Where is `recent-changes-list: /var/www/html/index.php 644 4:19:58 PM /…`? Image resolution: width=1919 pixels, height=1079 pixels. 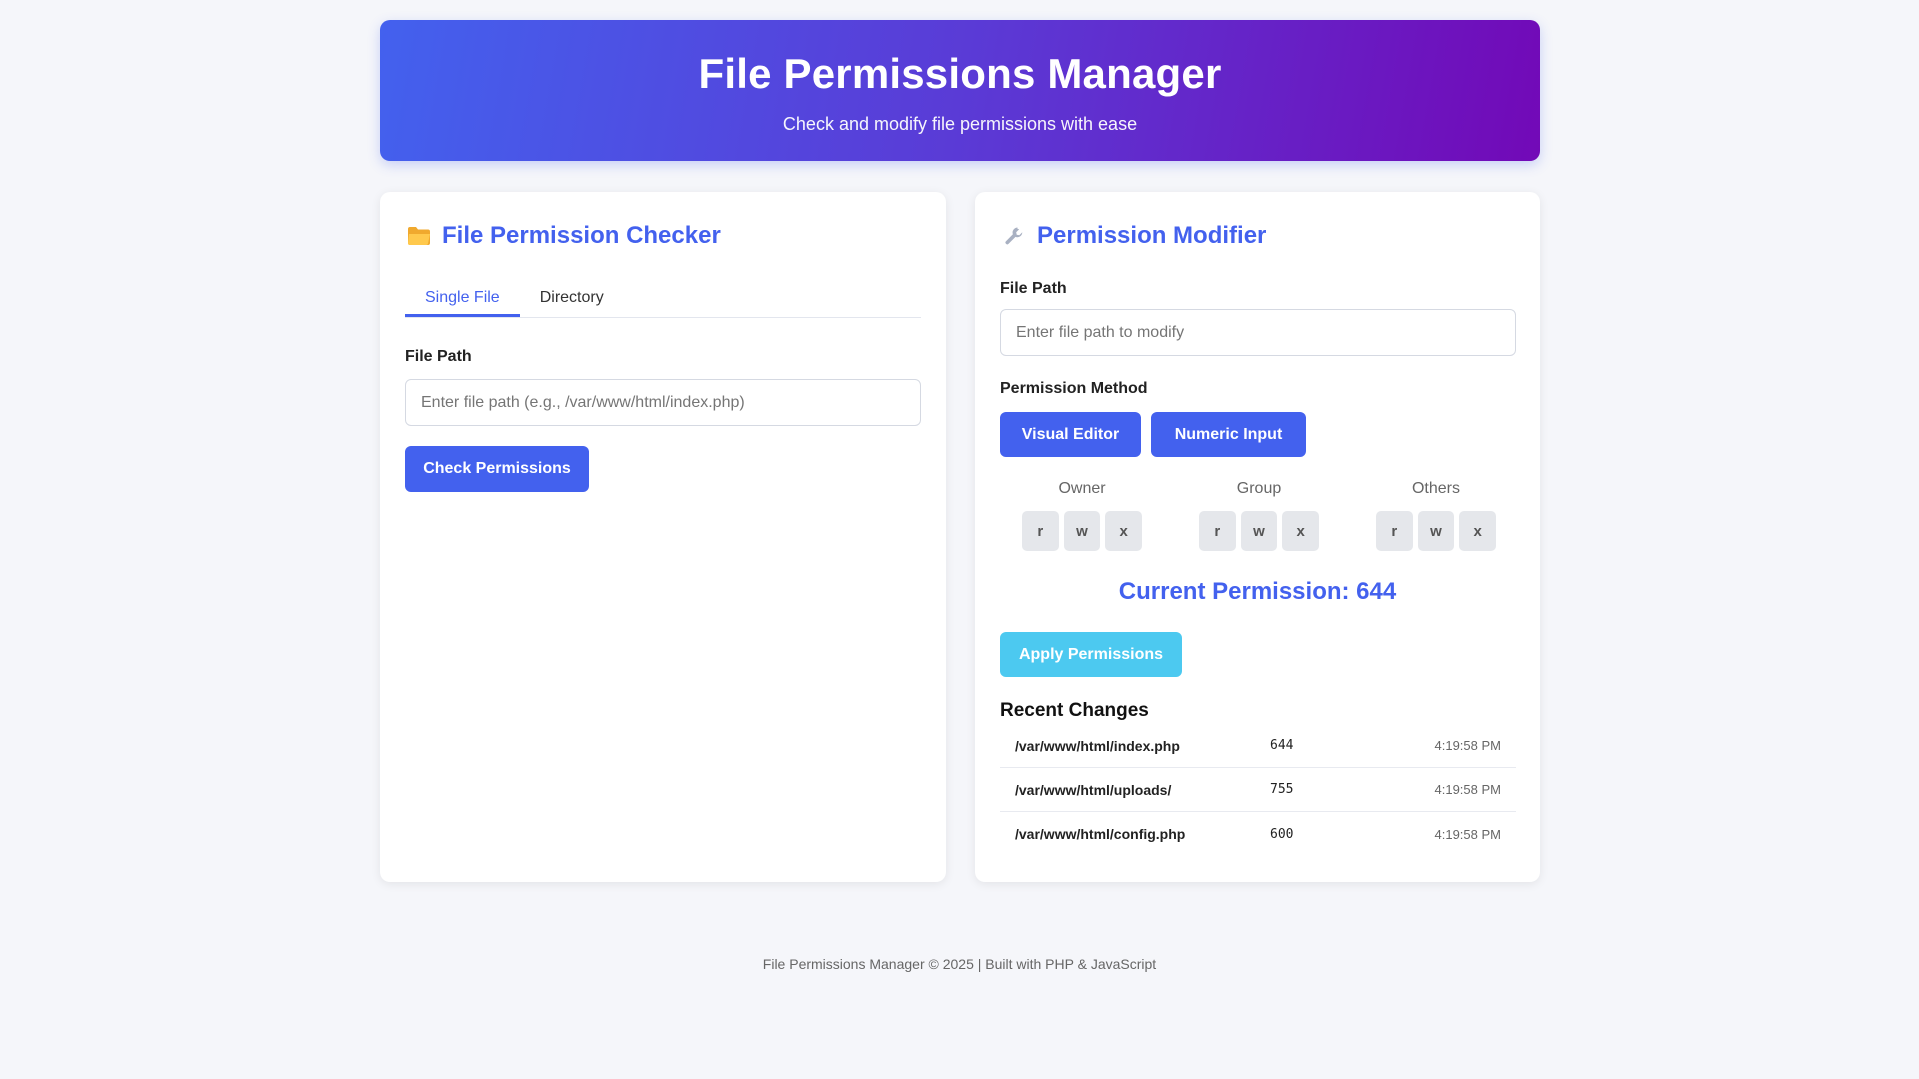
recent-changes-list: /var/www/html/index.php 644 4:19:58 PM /… is located at coordinates (1258, 790).